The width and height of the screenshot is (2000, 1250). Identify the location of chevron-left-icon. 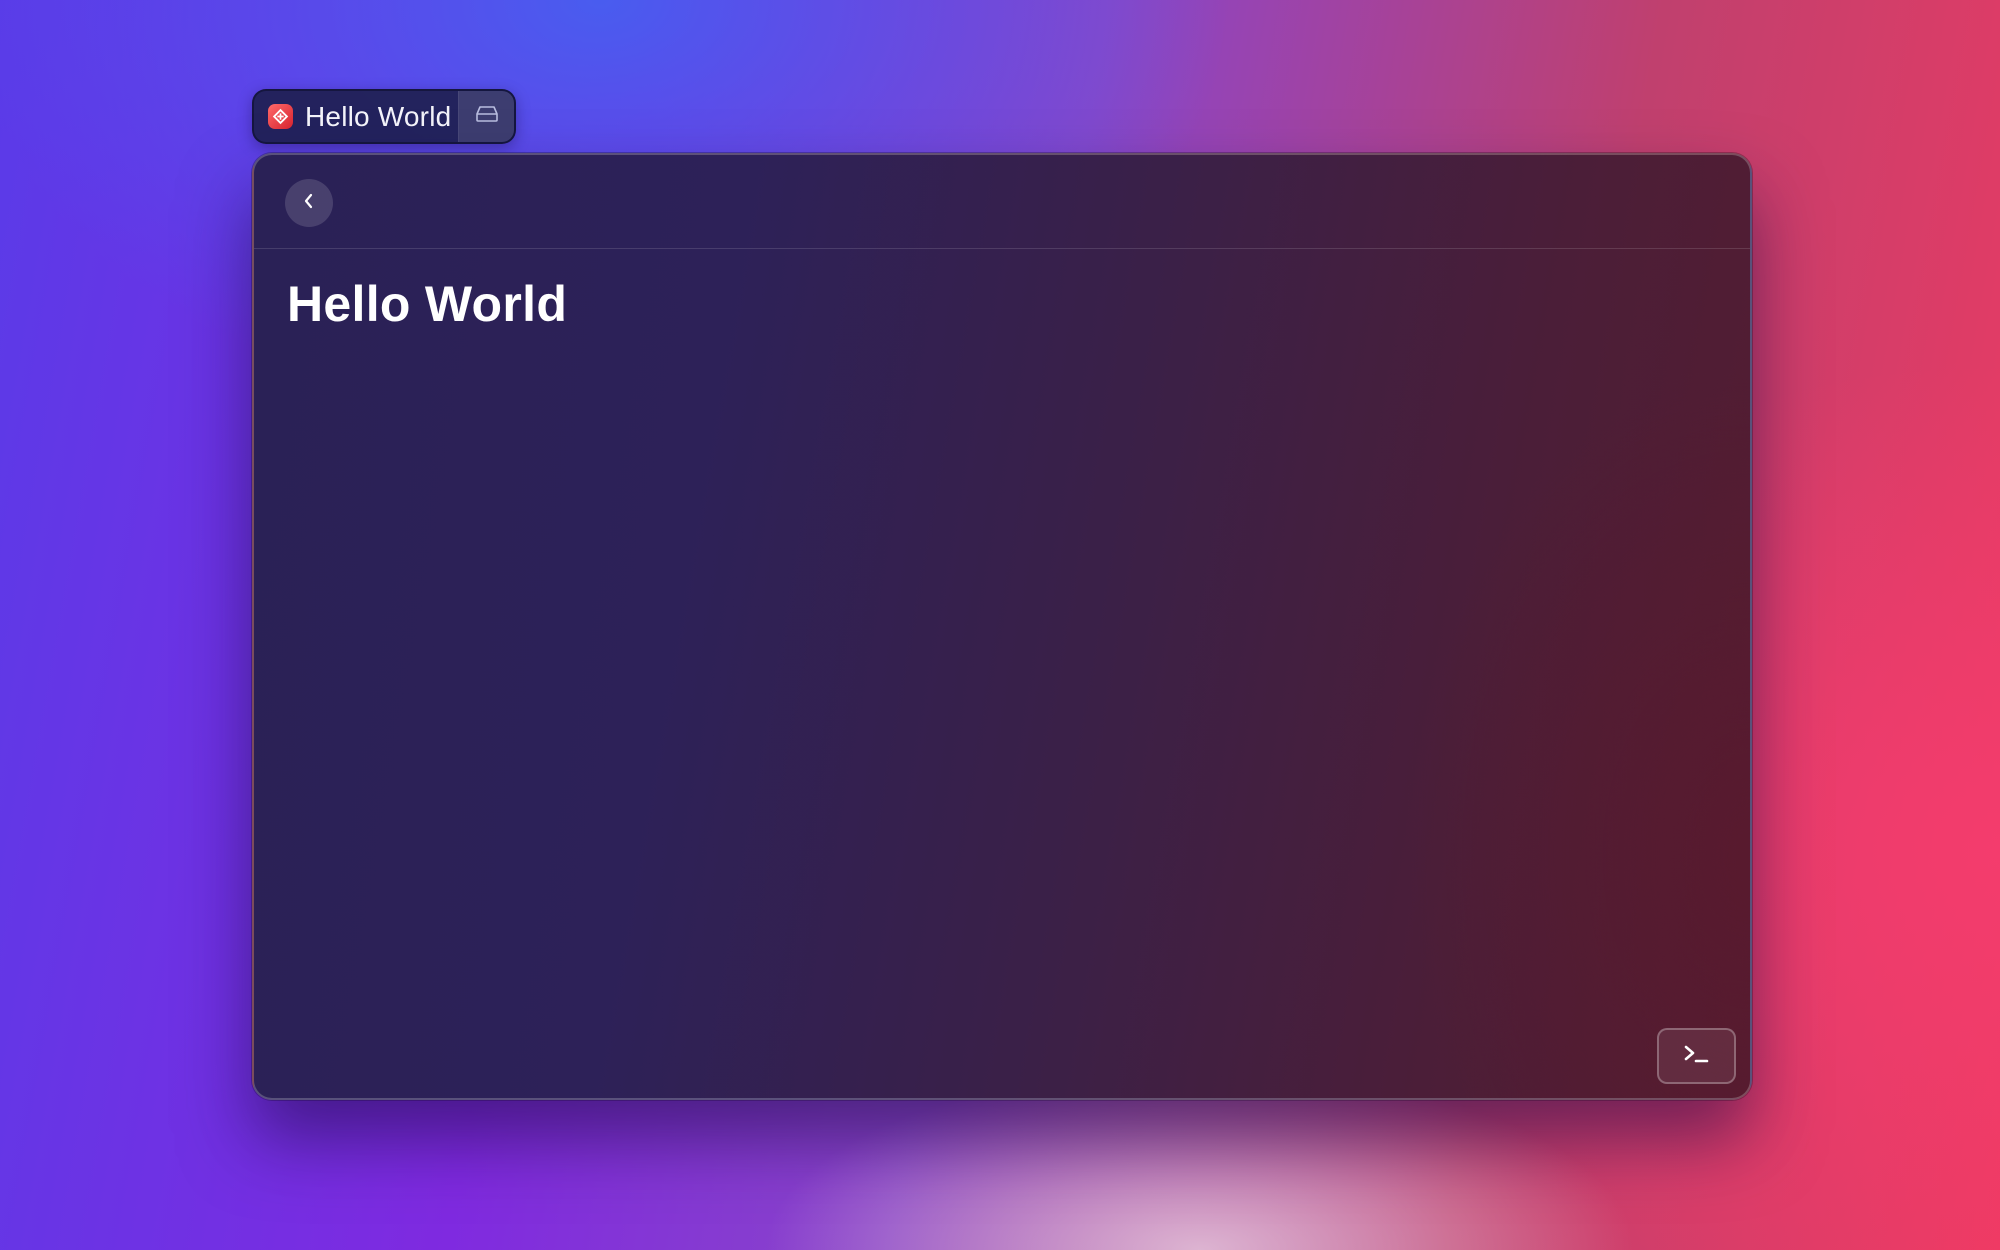
(309, 203).